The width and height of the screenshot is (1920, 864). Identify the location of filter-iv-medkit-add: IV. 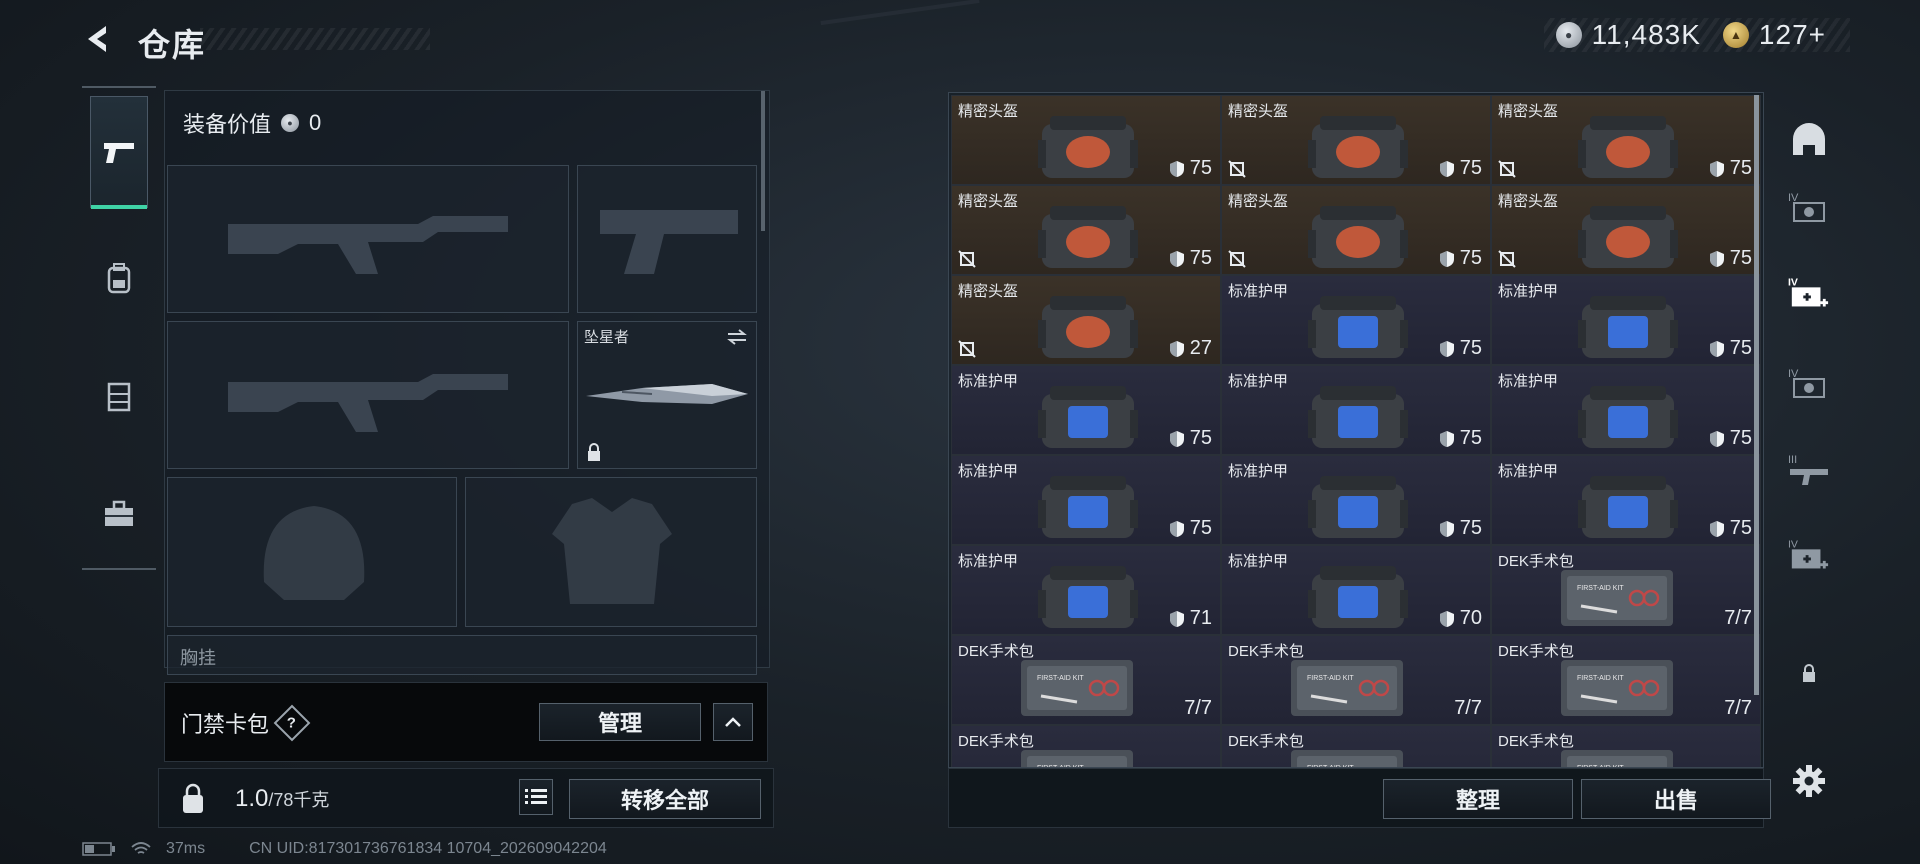
(1809, 295).